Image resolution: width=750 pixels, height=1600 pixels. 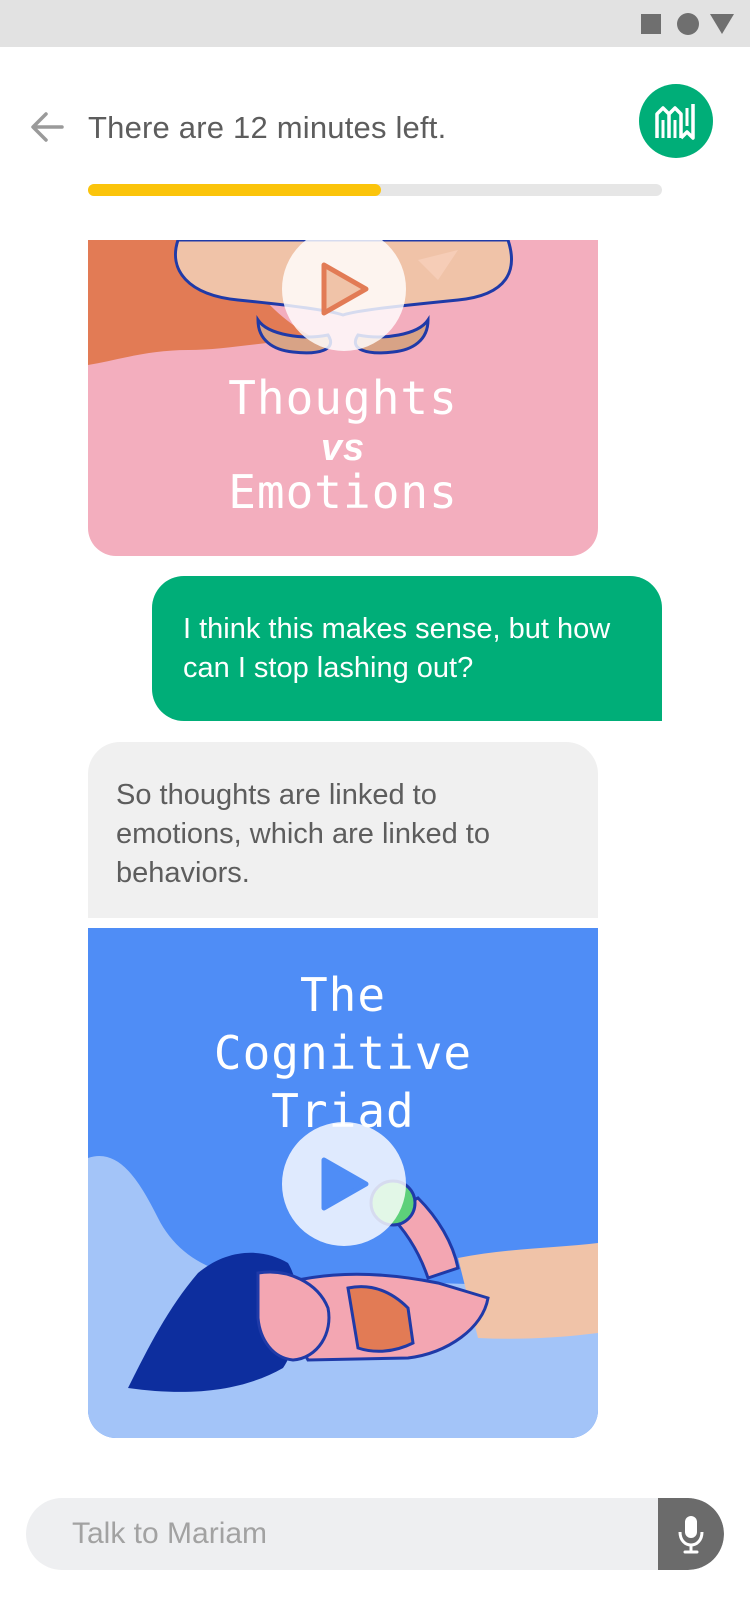 I want to click on brand-logo-icon, so click(x=675, y=122).